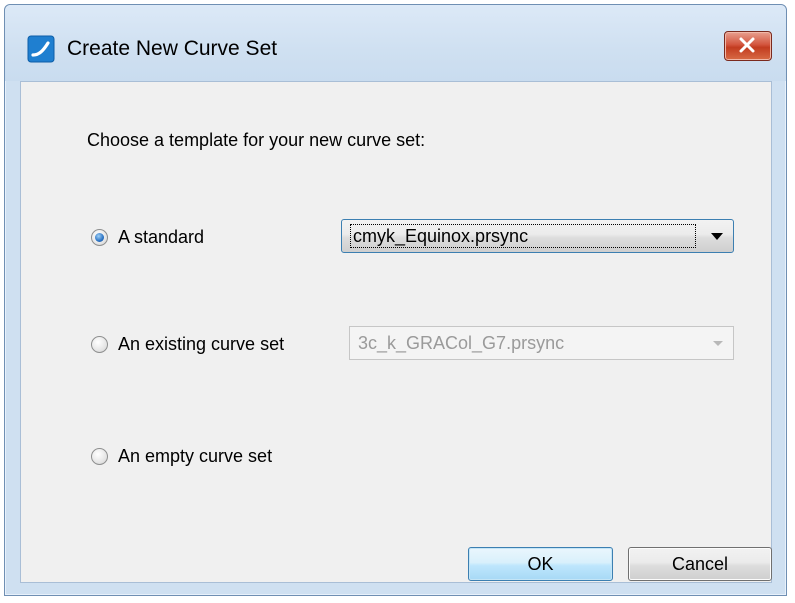 Image resolution: width=795 pixels, height=603 pixels. Describe the element at coordinates (99, 344) in the screenshot. I see `radio-existing` at that location.